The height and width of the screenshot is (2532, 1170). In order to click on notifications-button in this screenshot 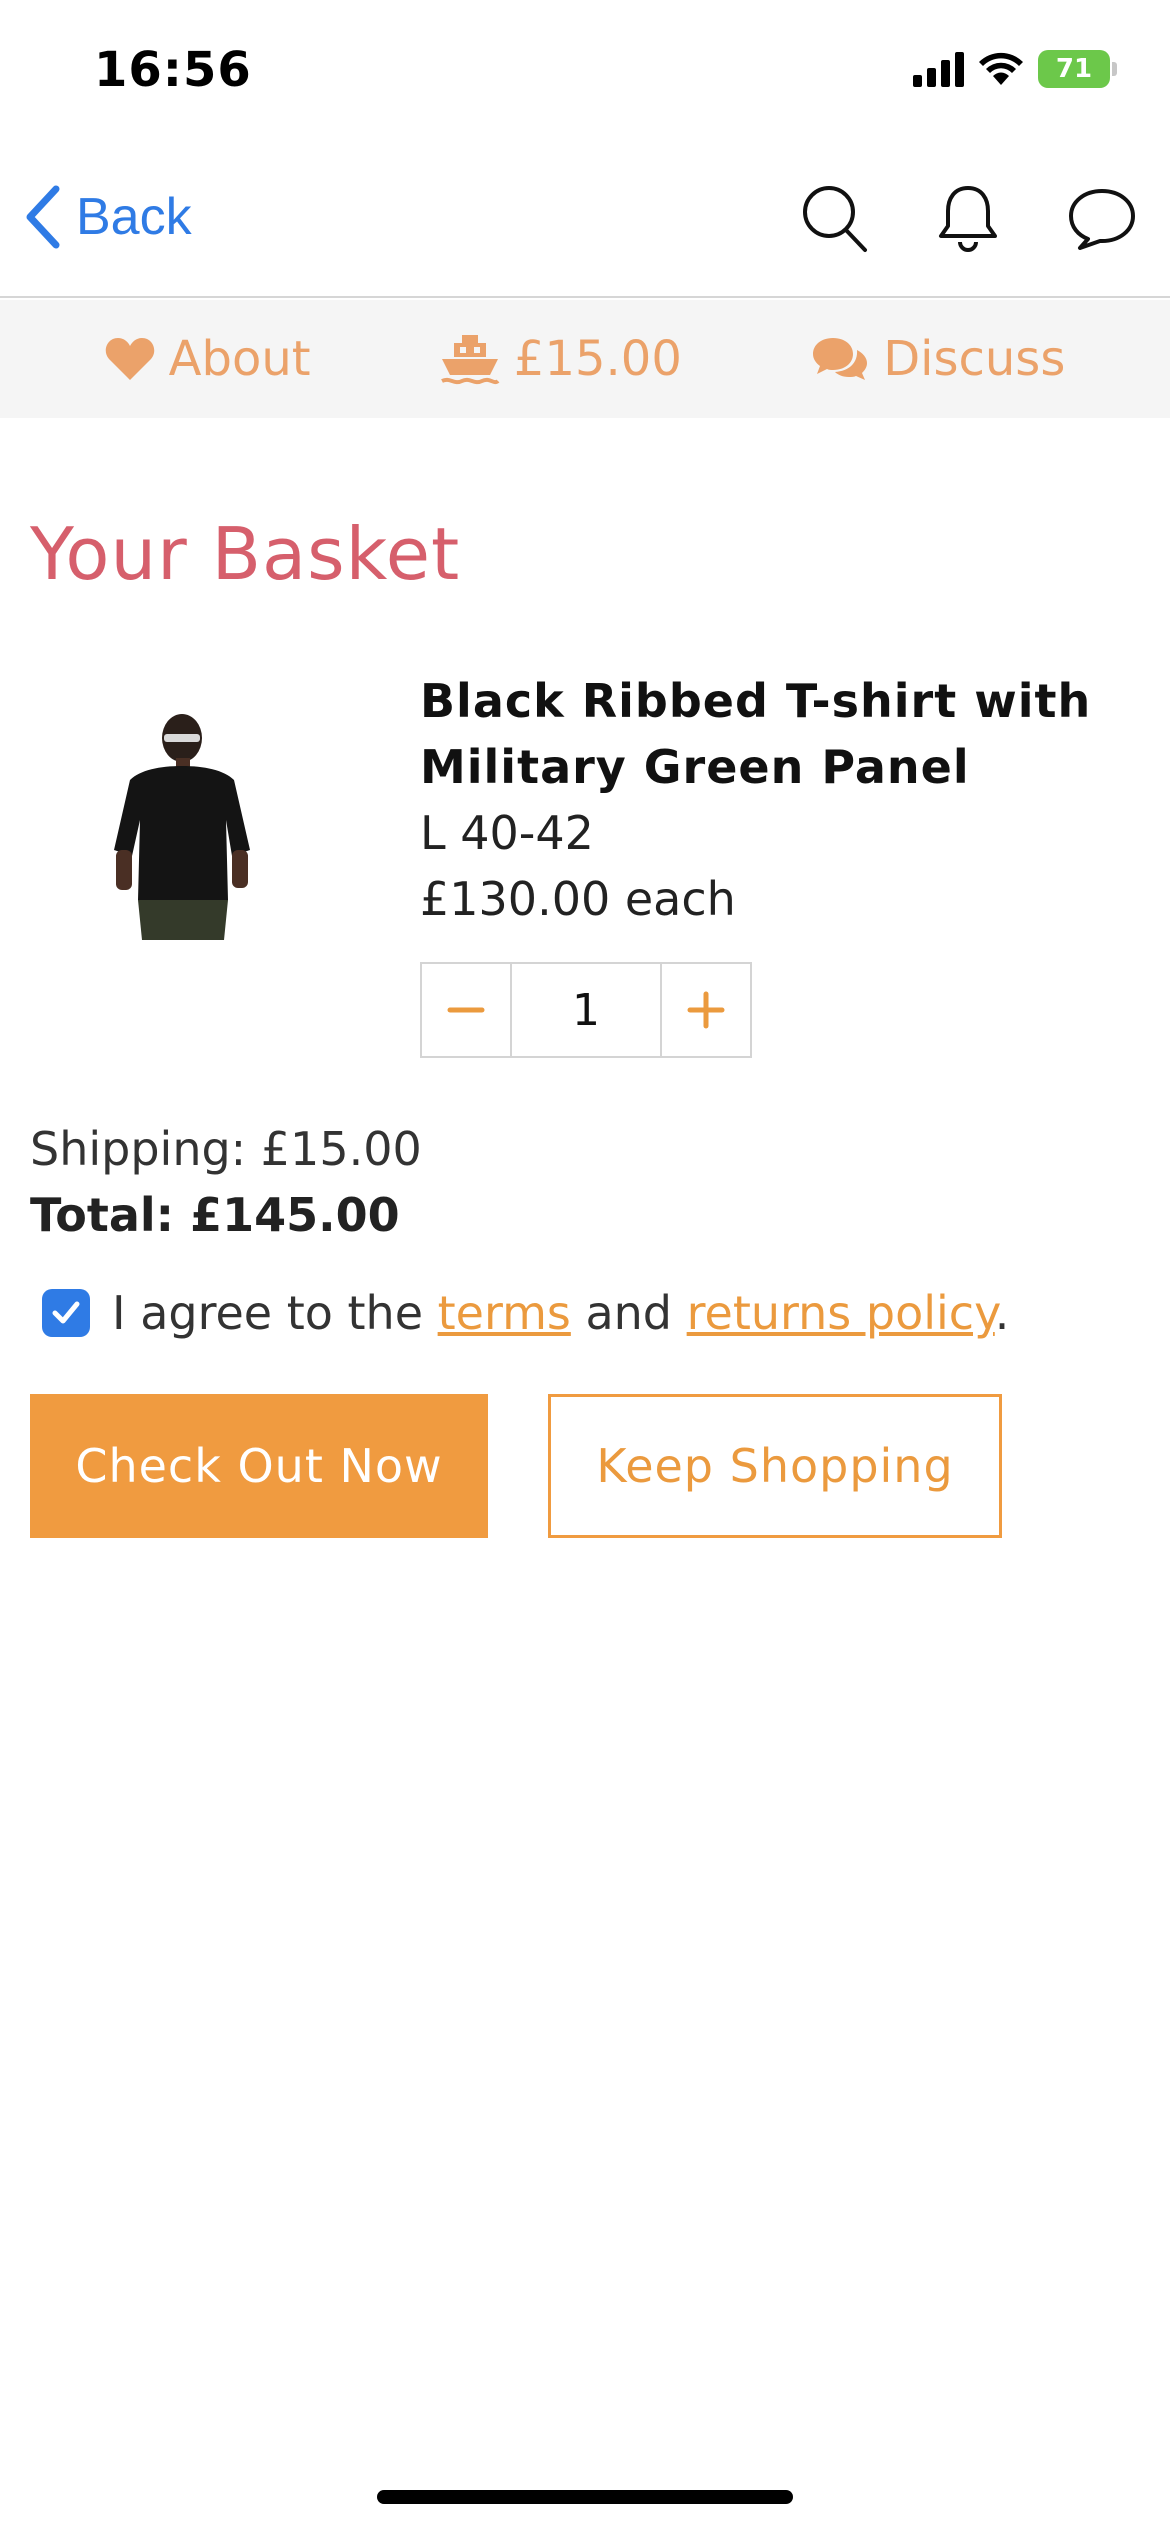, I will do `click(968, 218)`.